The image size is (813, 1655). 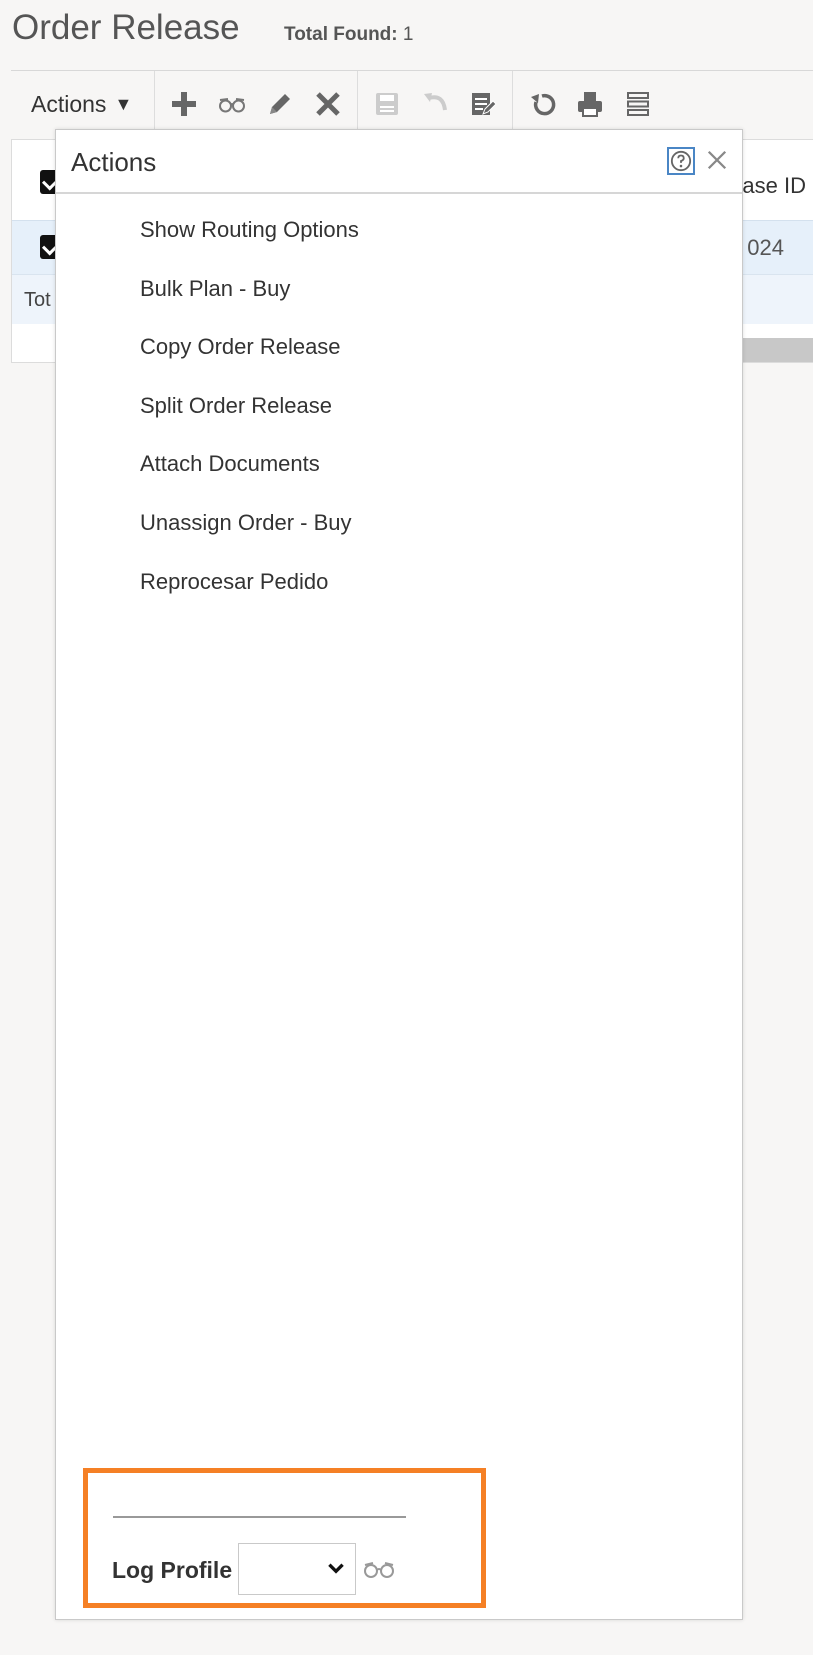 I want to click on actions-button-label: Actions, so click(x=69, y=103).